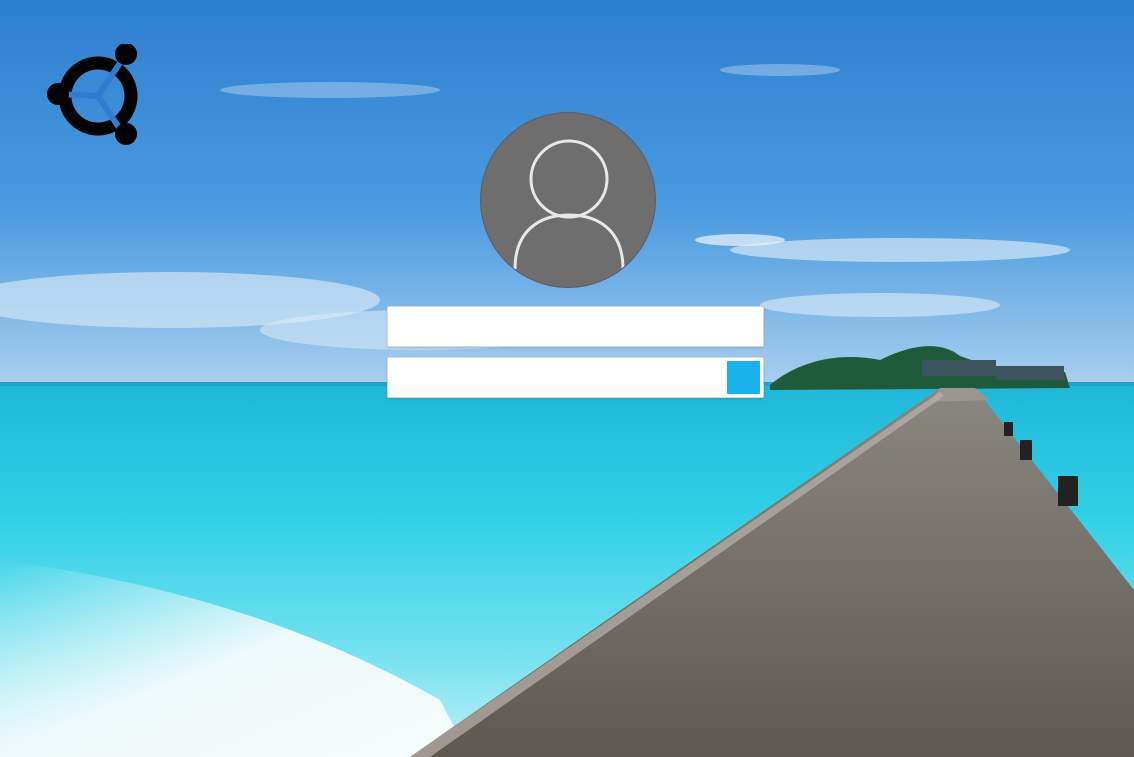 The image size is (1134, 757). What do you see at coordinates (743, 377) in the screenshot?
I see `submit-button` at bounding box center [743, 377].